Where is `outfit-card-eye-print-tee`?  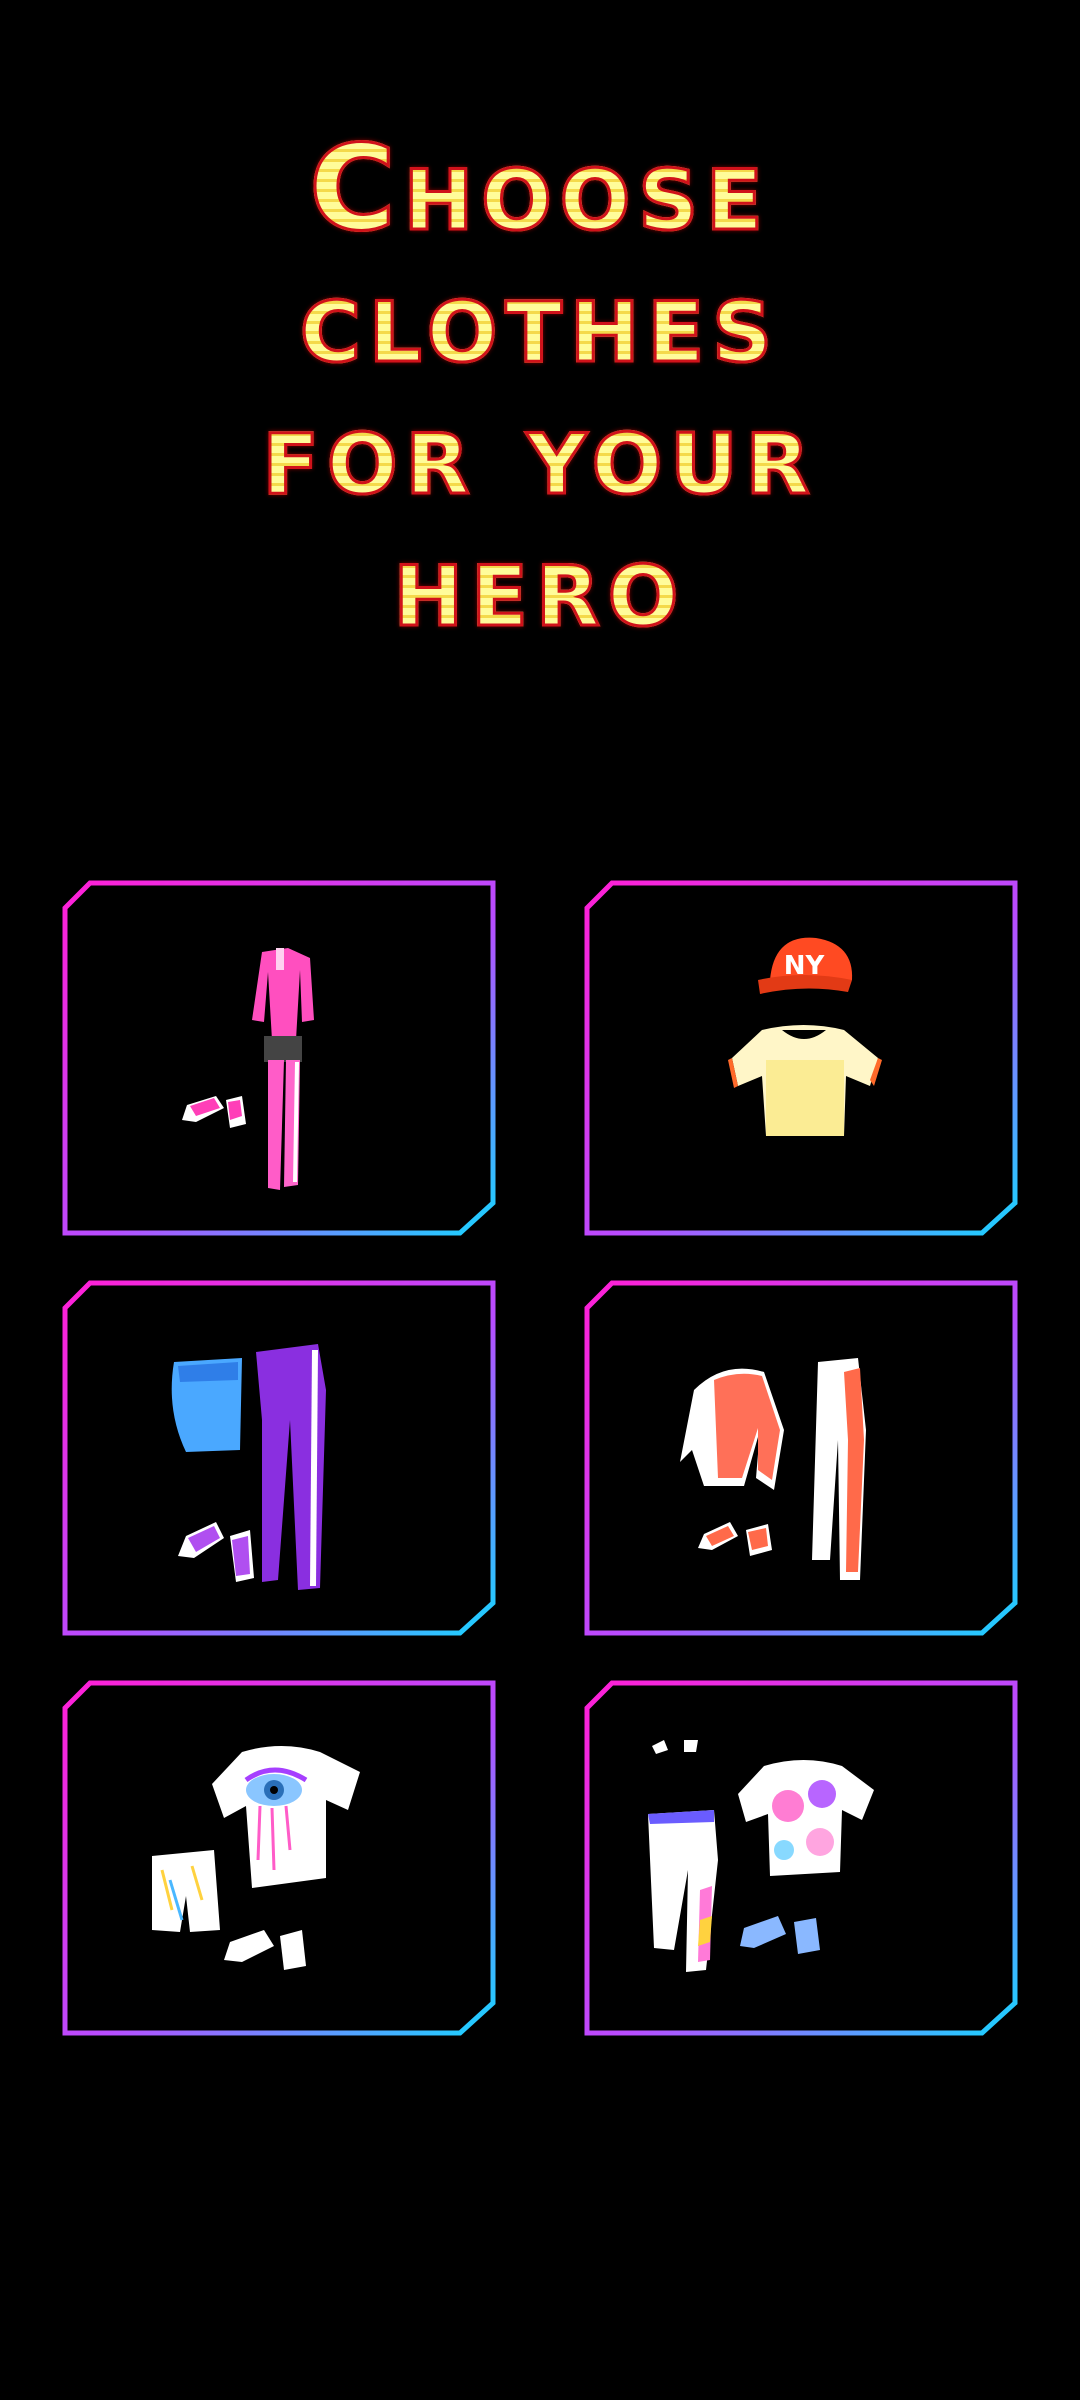
outfit-card-eye-print-tee is located at coordinates (279, 1858).